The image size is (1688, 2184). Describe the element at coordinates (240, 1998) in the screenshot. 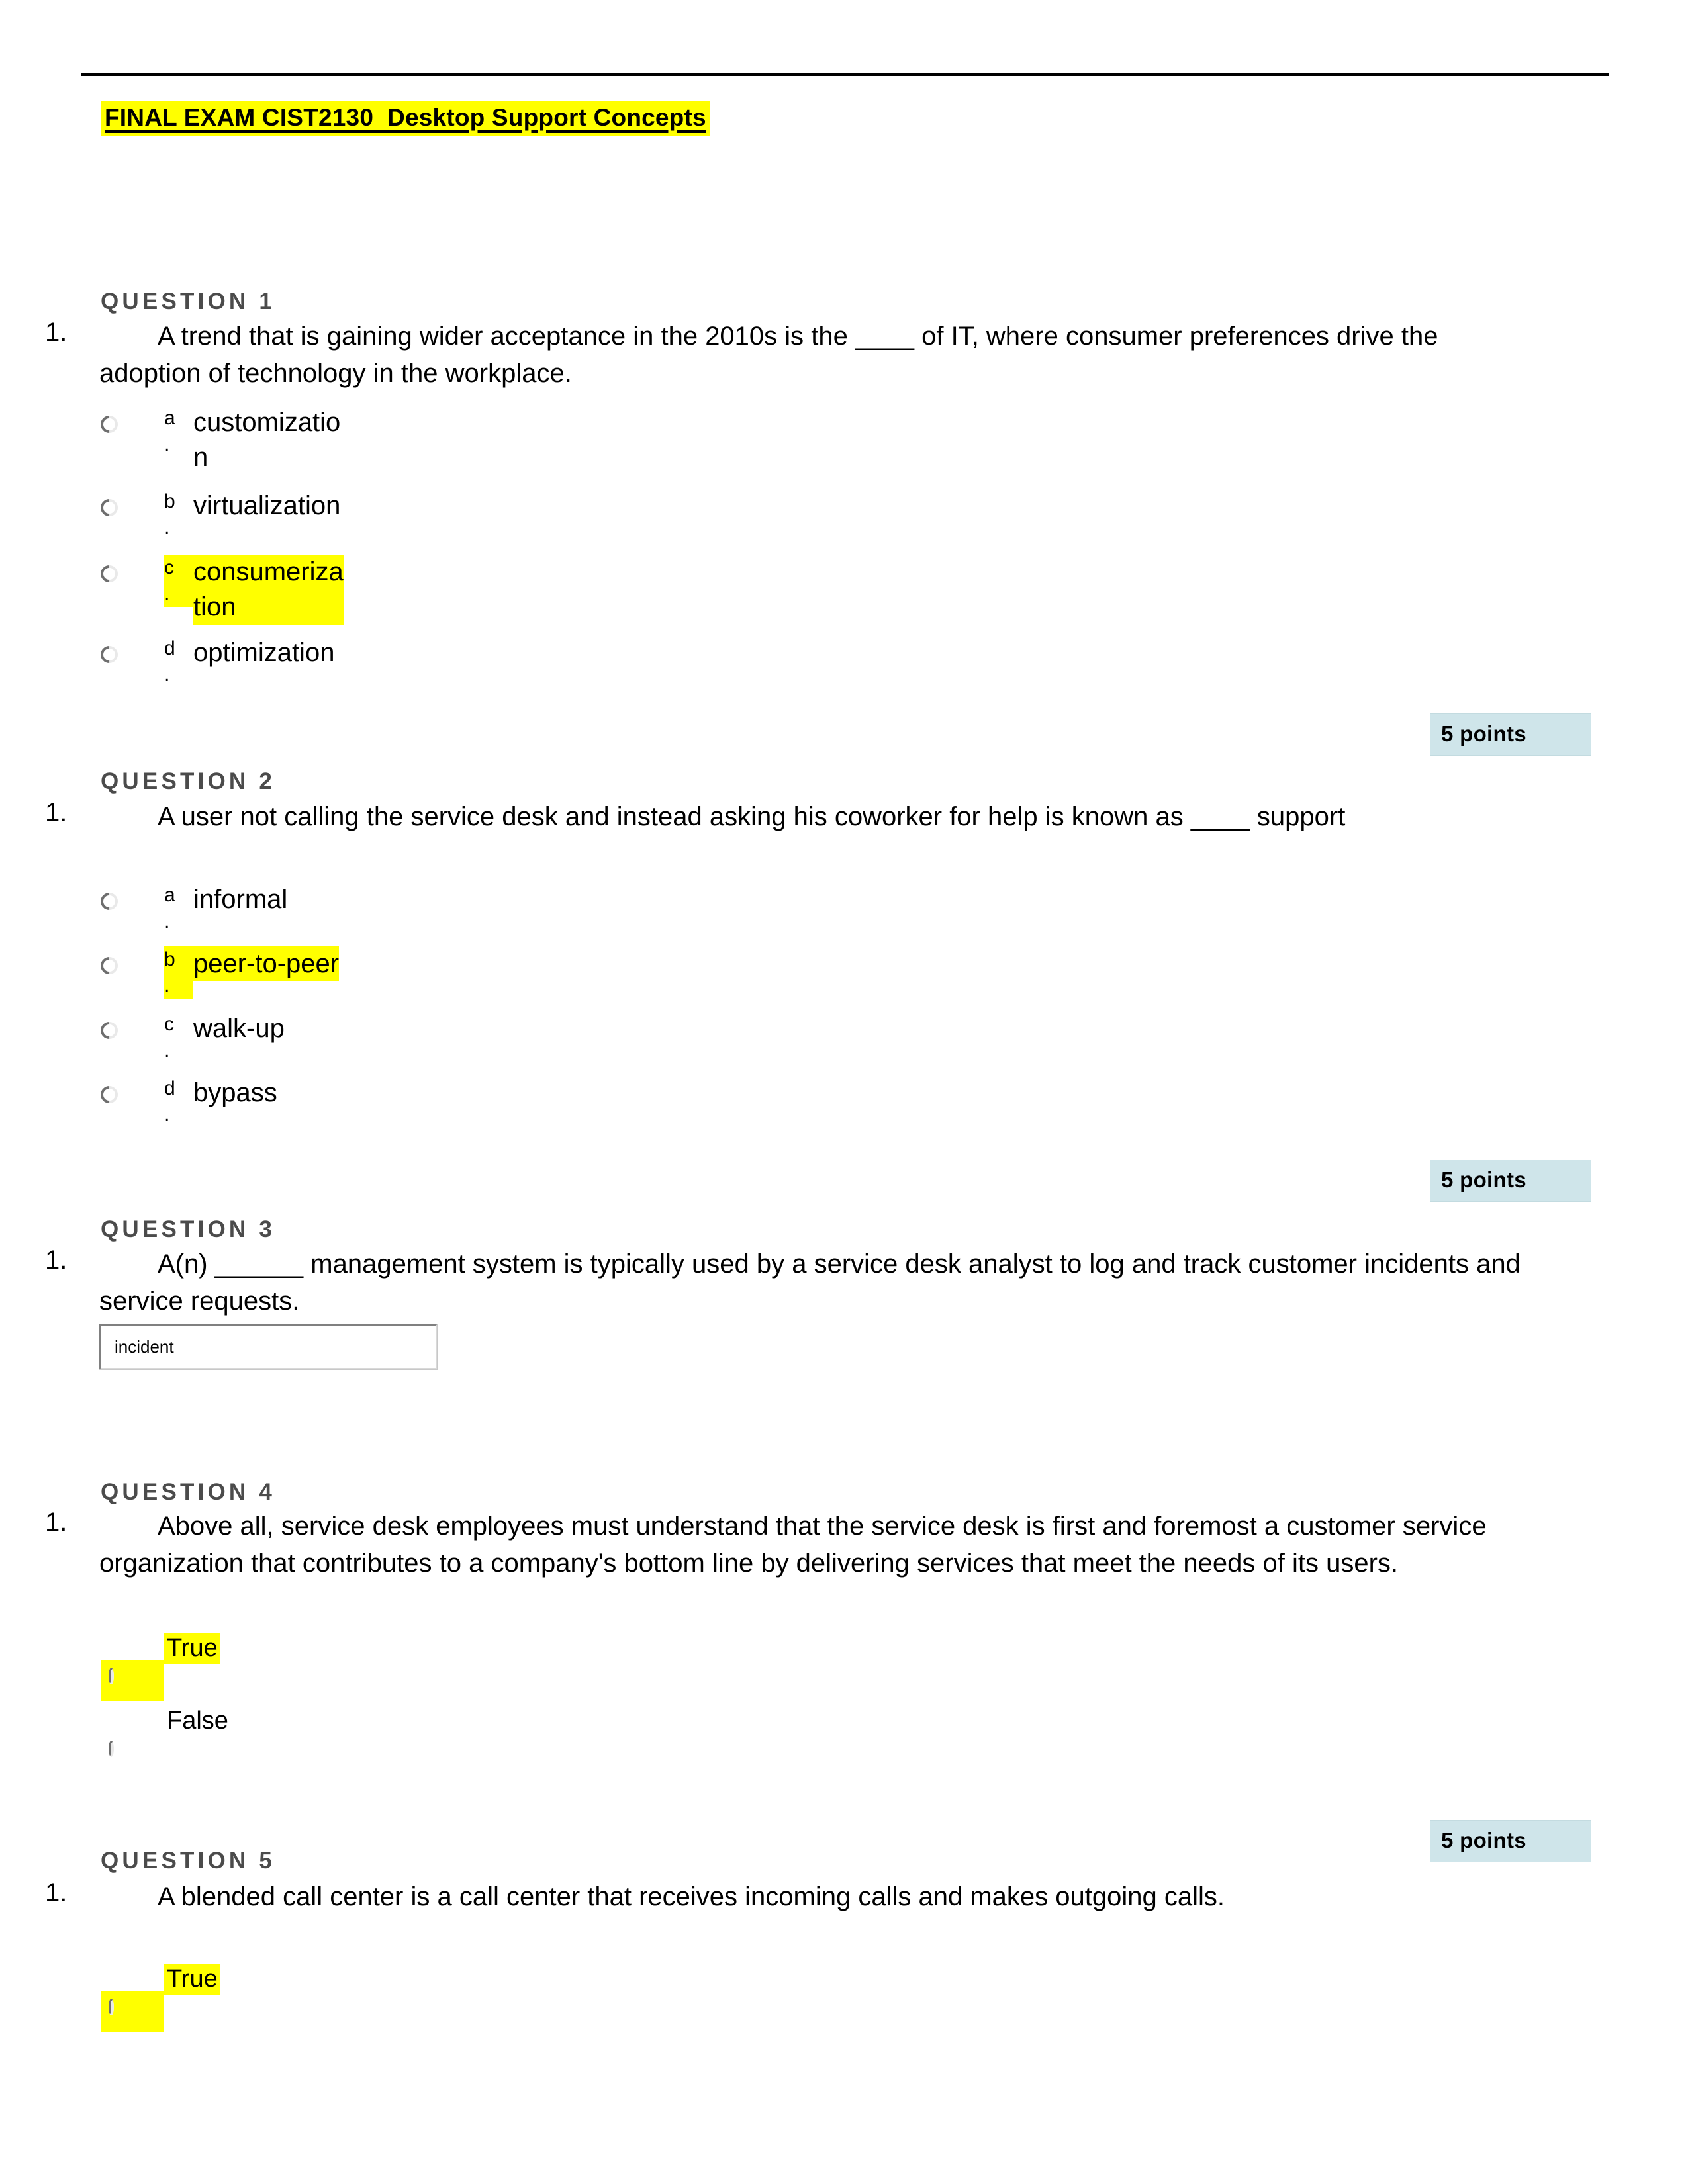

I see `true-option-5: True` at that location.